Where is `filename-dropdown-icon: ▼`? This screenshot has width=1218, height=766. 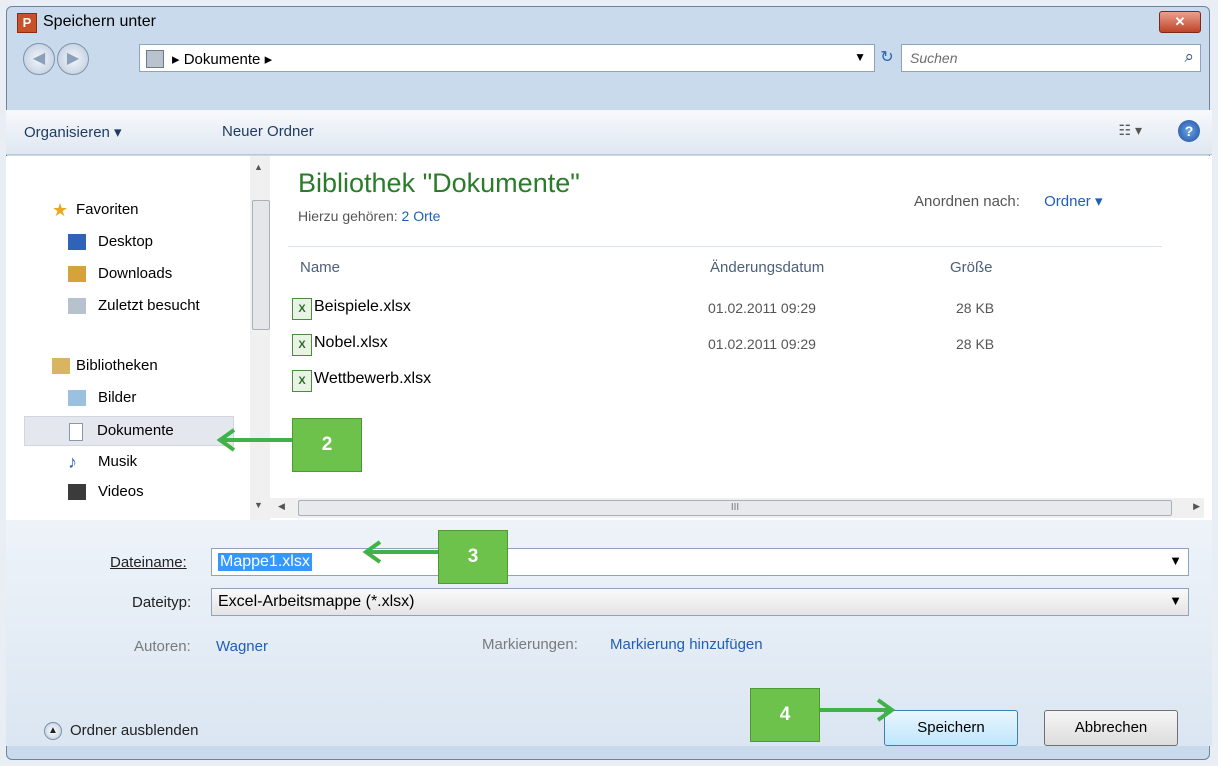 filename-dropdown-icon: ▼ is located at coordinates (1175, 560).